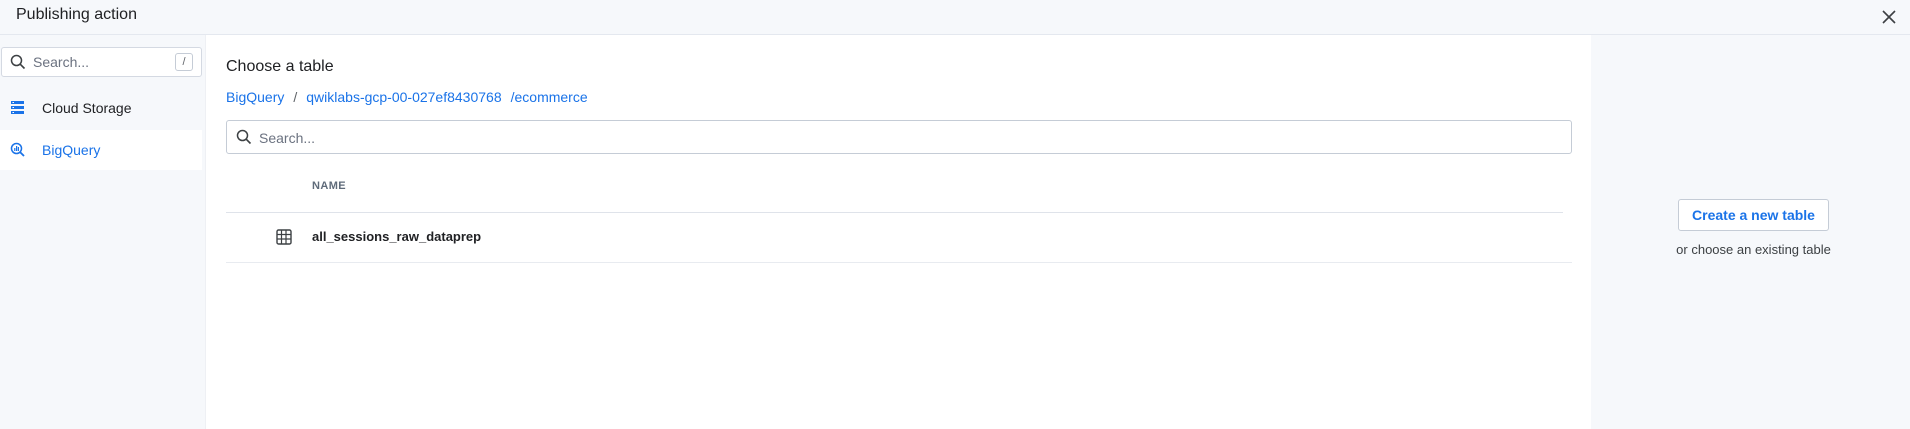 The image size is (1910, 429). I want to click on sidebar-item-cloud-storage: Cloud Storage, so click(101, 108).